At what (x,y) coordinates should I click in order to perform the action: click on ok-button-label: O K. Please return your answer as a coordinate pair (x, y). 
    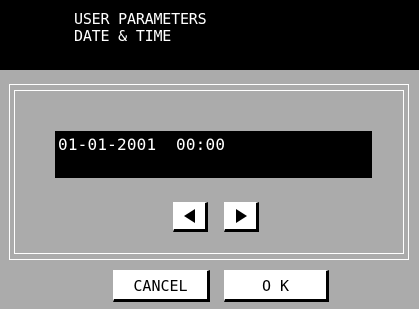
    Looking at the image, I should click on (275, 286).